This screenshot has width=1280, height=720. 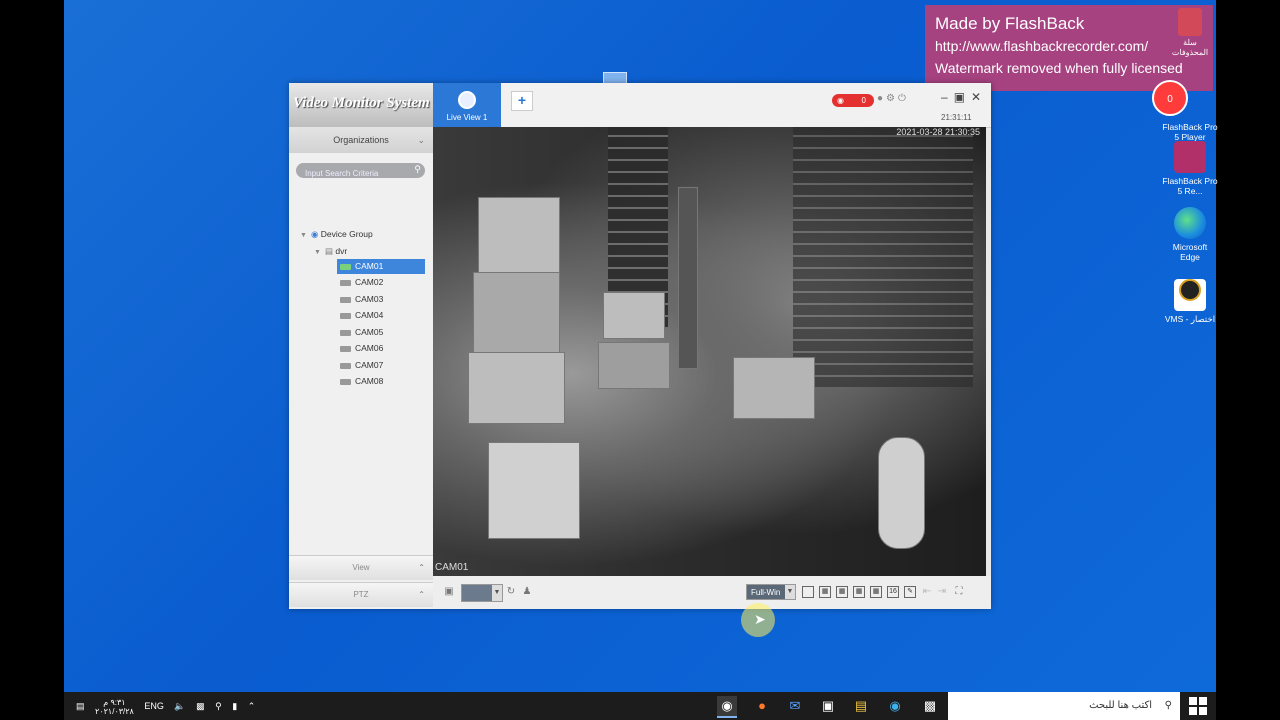 What do you see at coordinates (876, 592) in the screenshot?
I see `layout-9-icon: ▦` at bounding box center [876, 592].